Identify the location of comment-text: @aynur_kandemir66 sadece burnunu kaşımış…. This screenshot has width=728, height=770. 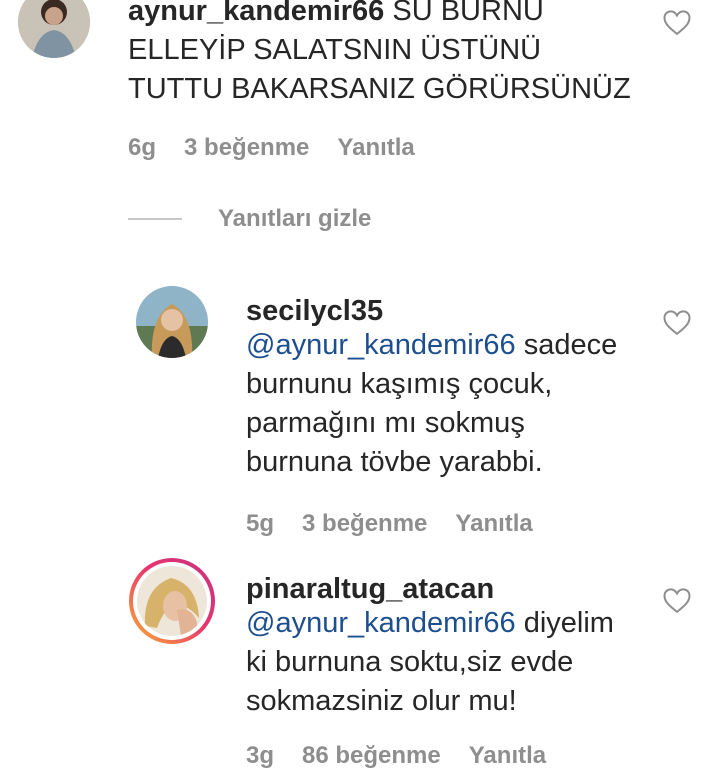
(432, 403).